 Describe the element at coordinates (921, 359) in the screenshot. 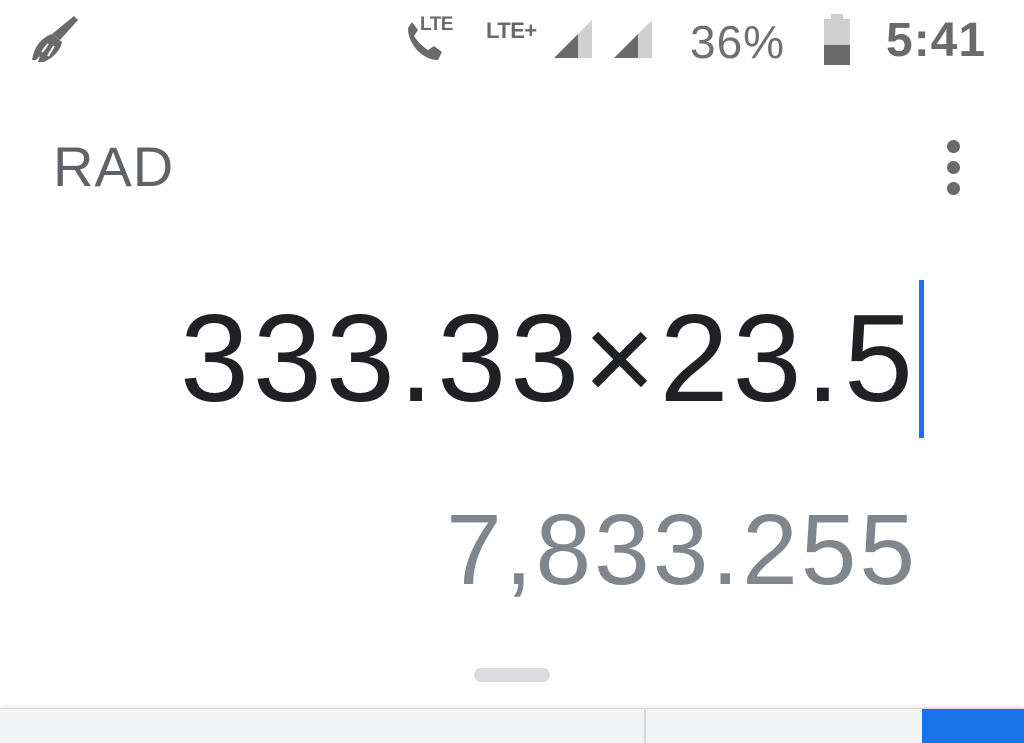

I see `text-cursor` at that location.